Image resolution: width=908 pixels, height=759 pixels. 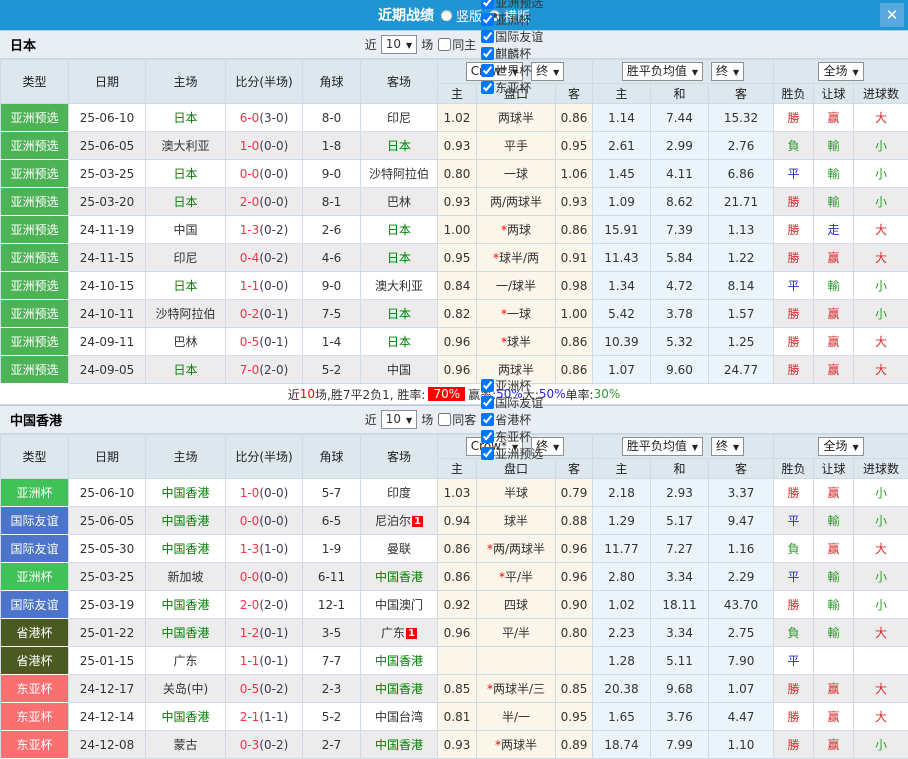 What do you see at coordinates (574, 258) in the screenshot?
I see `odds-away: 0.91` at bounding box center [574, 258].